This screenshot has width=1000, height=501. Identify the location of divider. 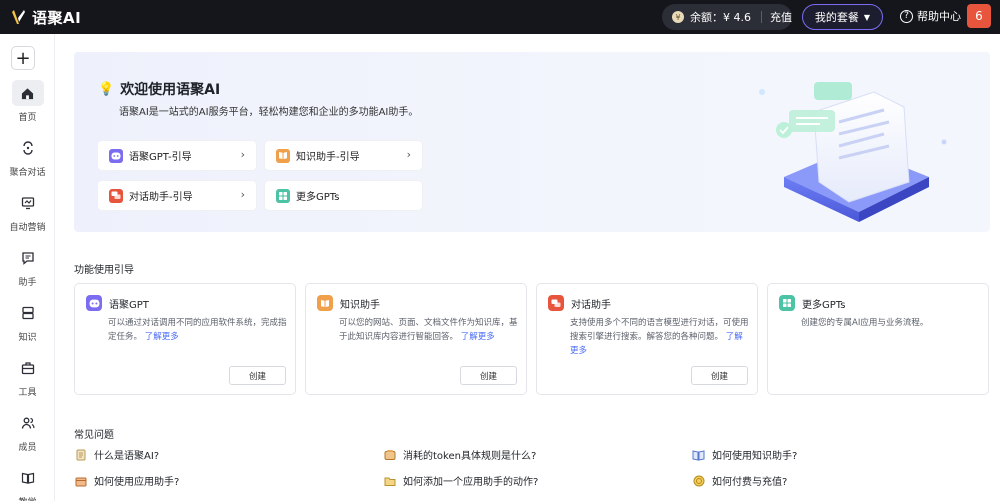
(761, 17).